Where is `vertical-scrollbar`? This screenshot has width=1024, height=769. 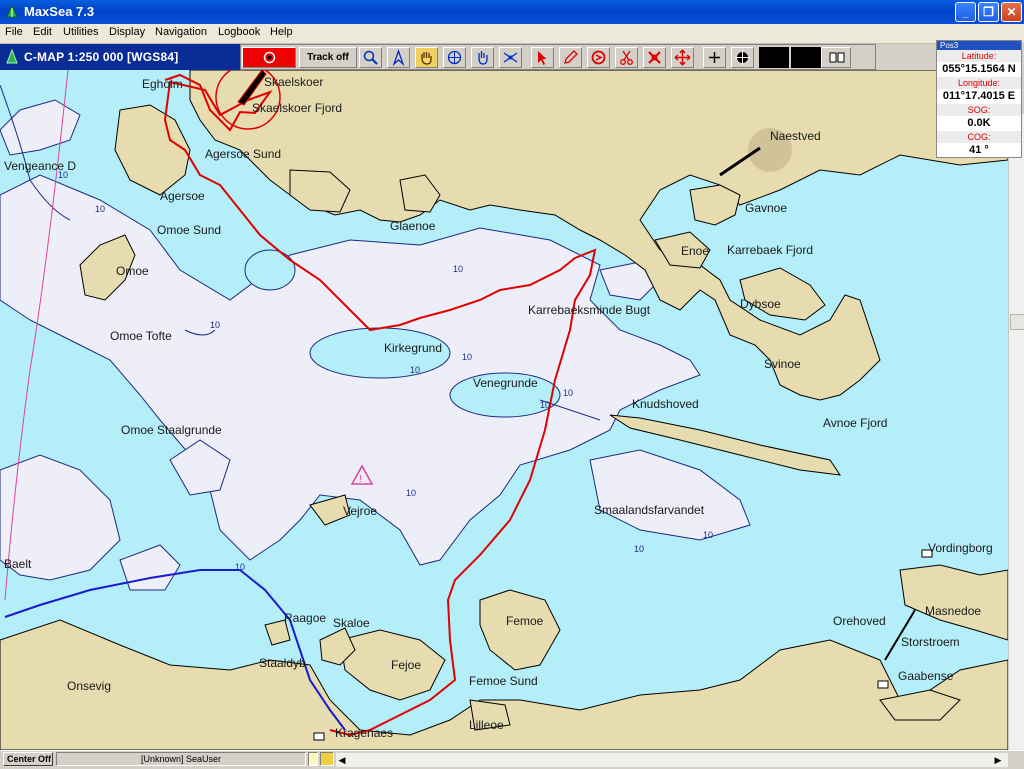
vertical-scrollbar is located at coordinates (1016, 432).